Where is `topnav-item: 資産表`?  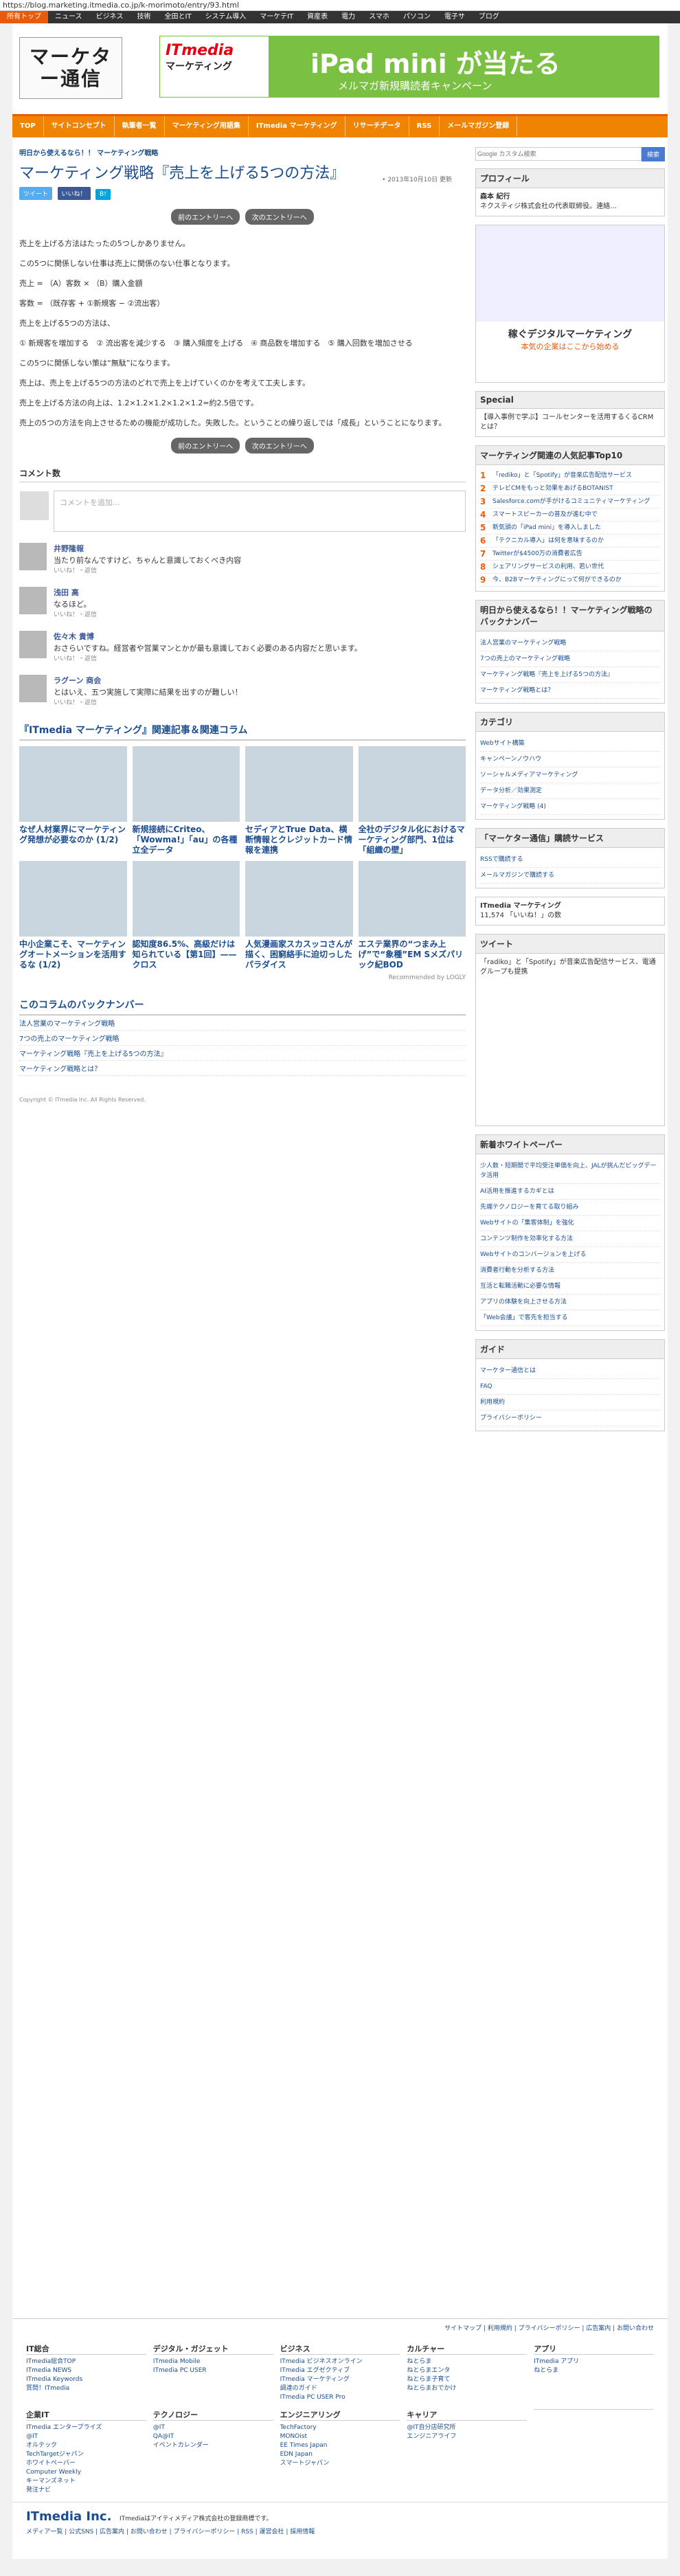 topnav-item: 資産表 is located at coordinates (317, 17).